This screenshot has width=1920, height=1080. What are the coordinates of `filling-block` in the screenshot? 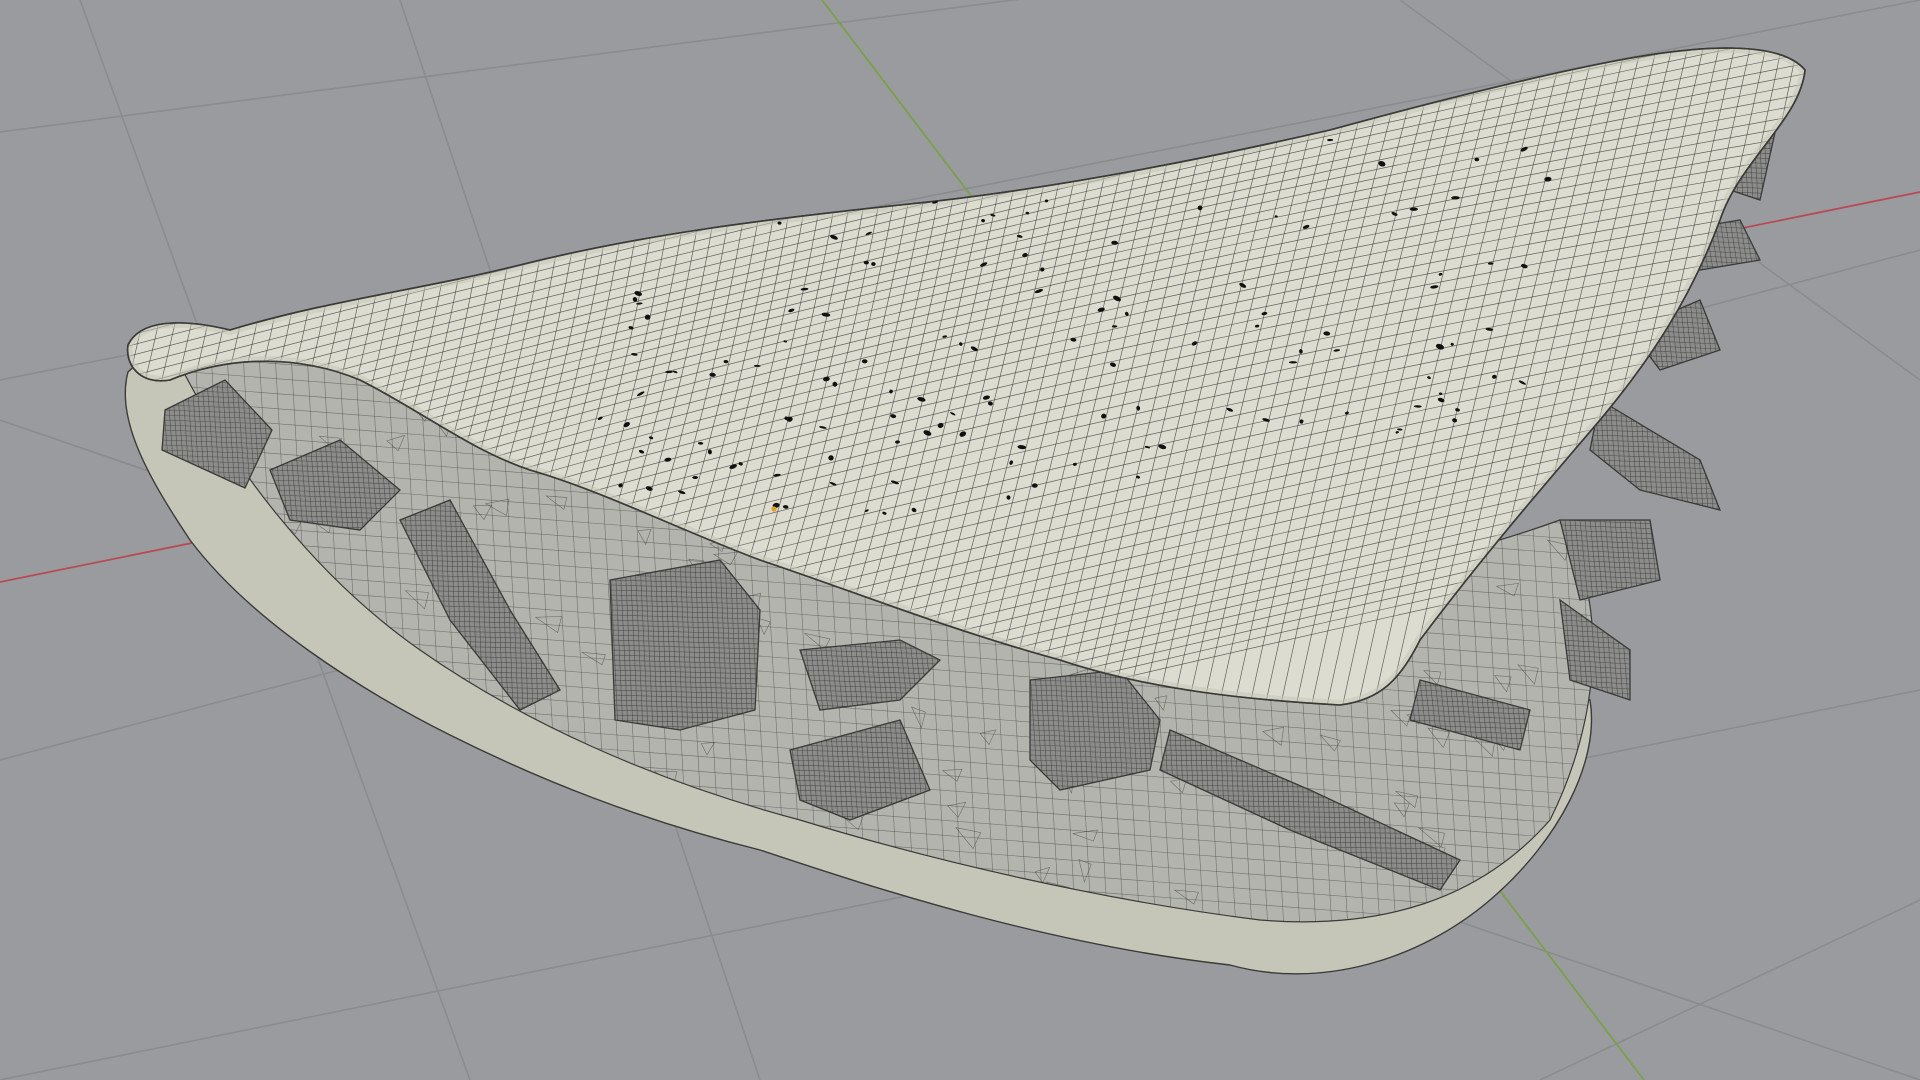 It's located at (1658, 456).